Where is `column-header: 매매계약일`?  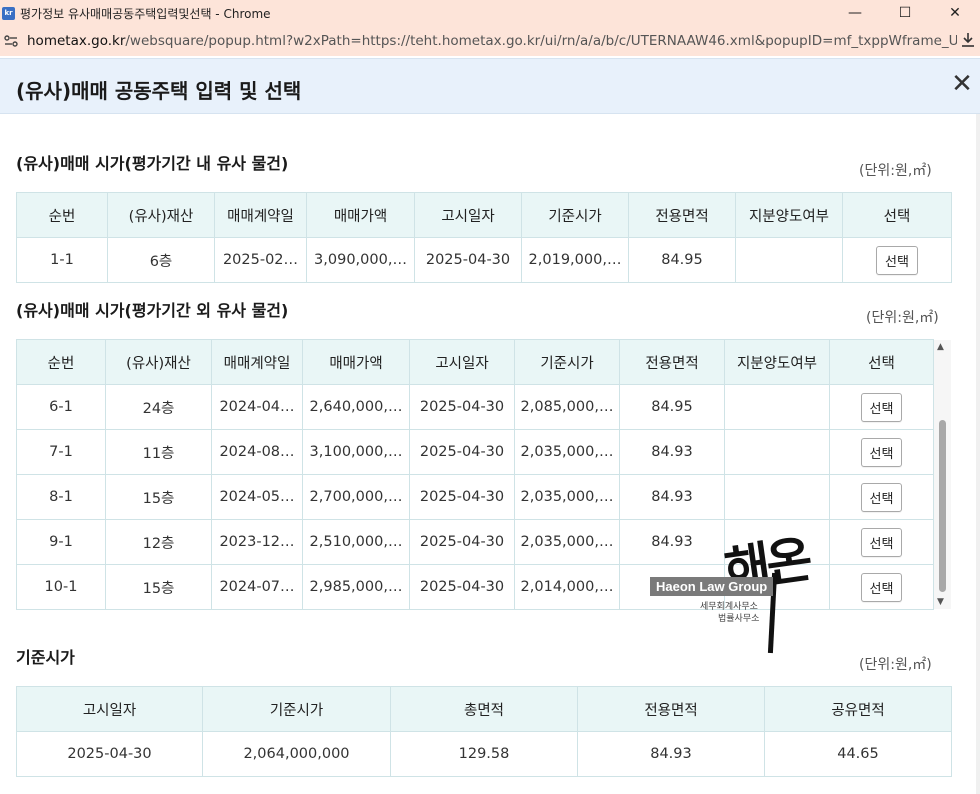 column-header: 매매계약일 is located at coordinates (257, 362).